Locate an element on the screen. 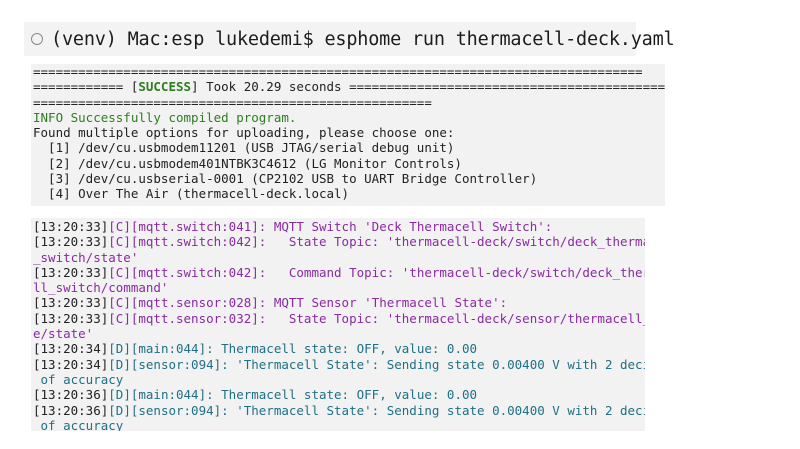 This screenshot has width=800, height=449. upload-option: [4] Over The Air (thermacell-deck.local) is located at coordinates (191, 194).